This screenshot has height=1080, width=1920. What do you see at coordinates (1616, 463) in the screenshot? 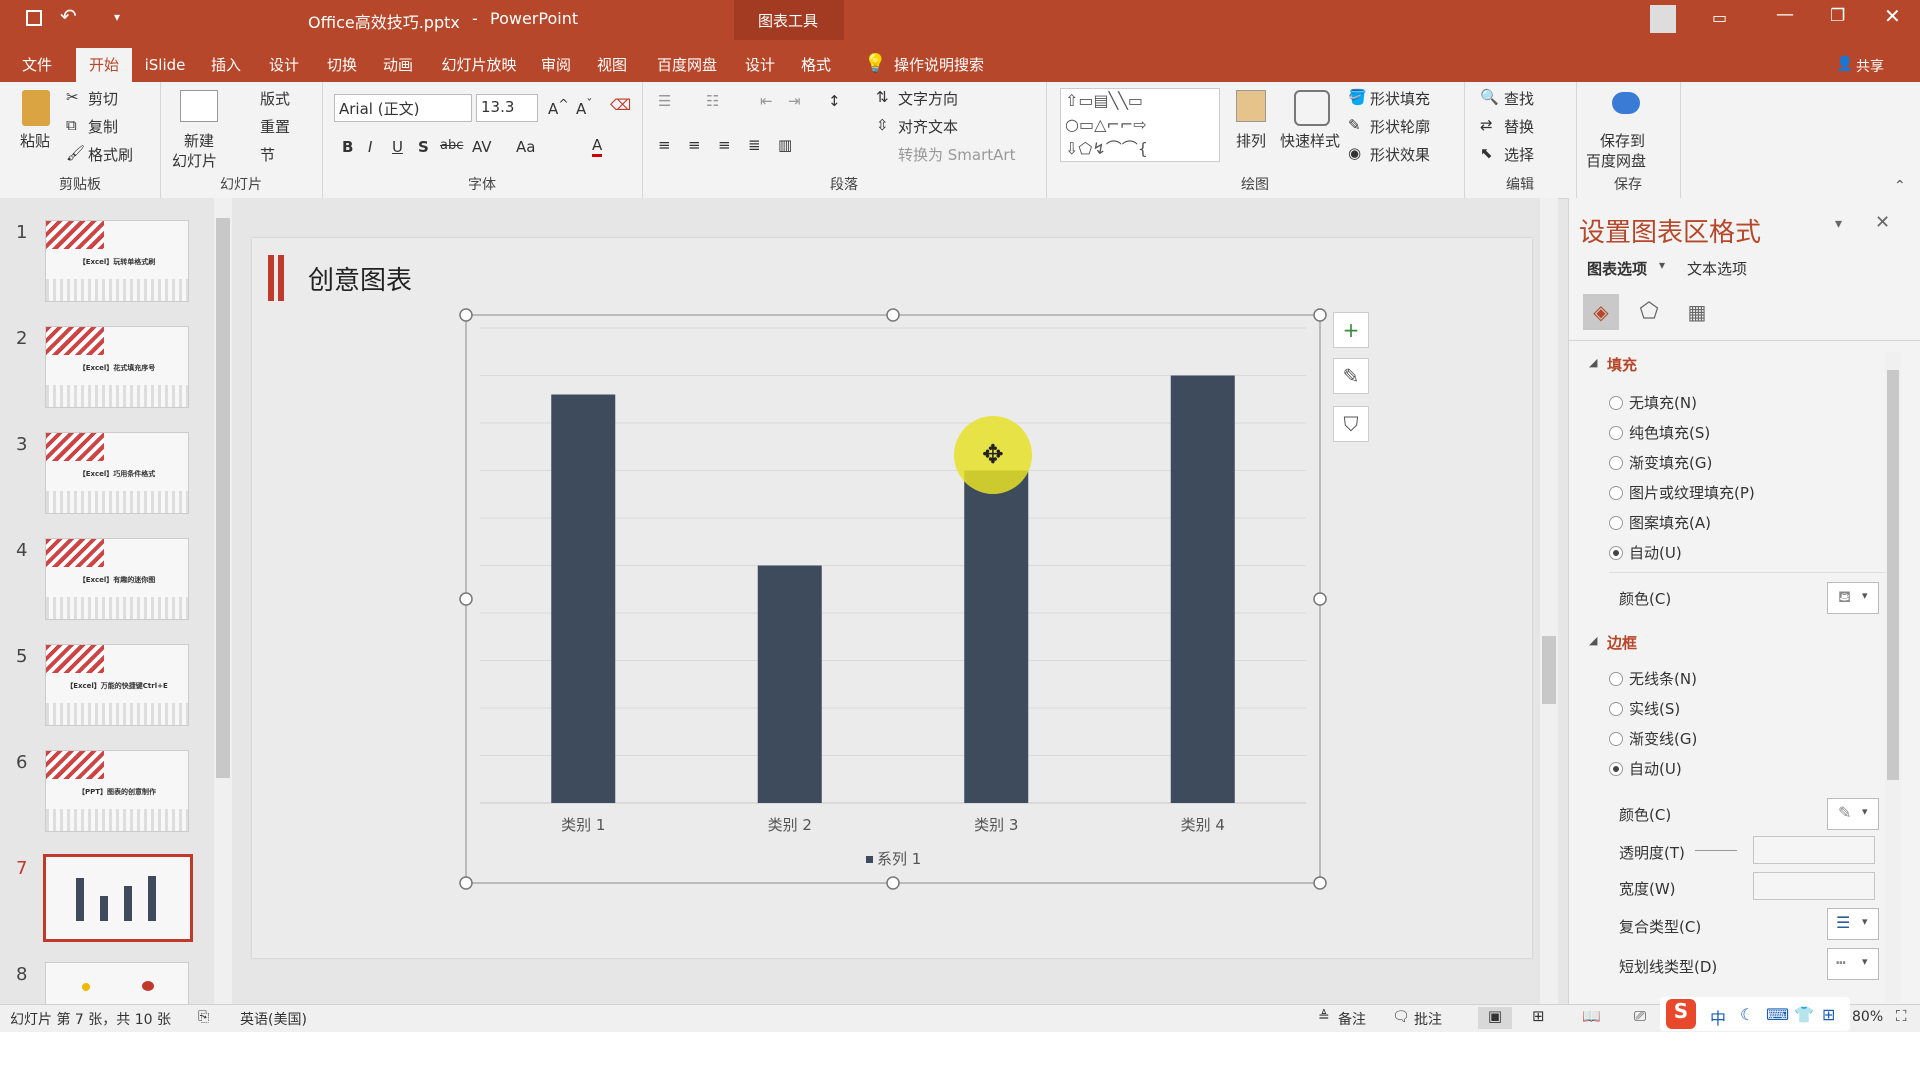
I see `fill-gradient-radio` at bounding box center [1616, 463].